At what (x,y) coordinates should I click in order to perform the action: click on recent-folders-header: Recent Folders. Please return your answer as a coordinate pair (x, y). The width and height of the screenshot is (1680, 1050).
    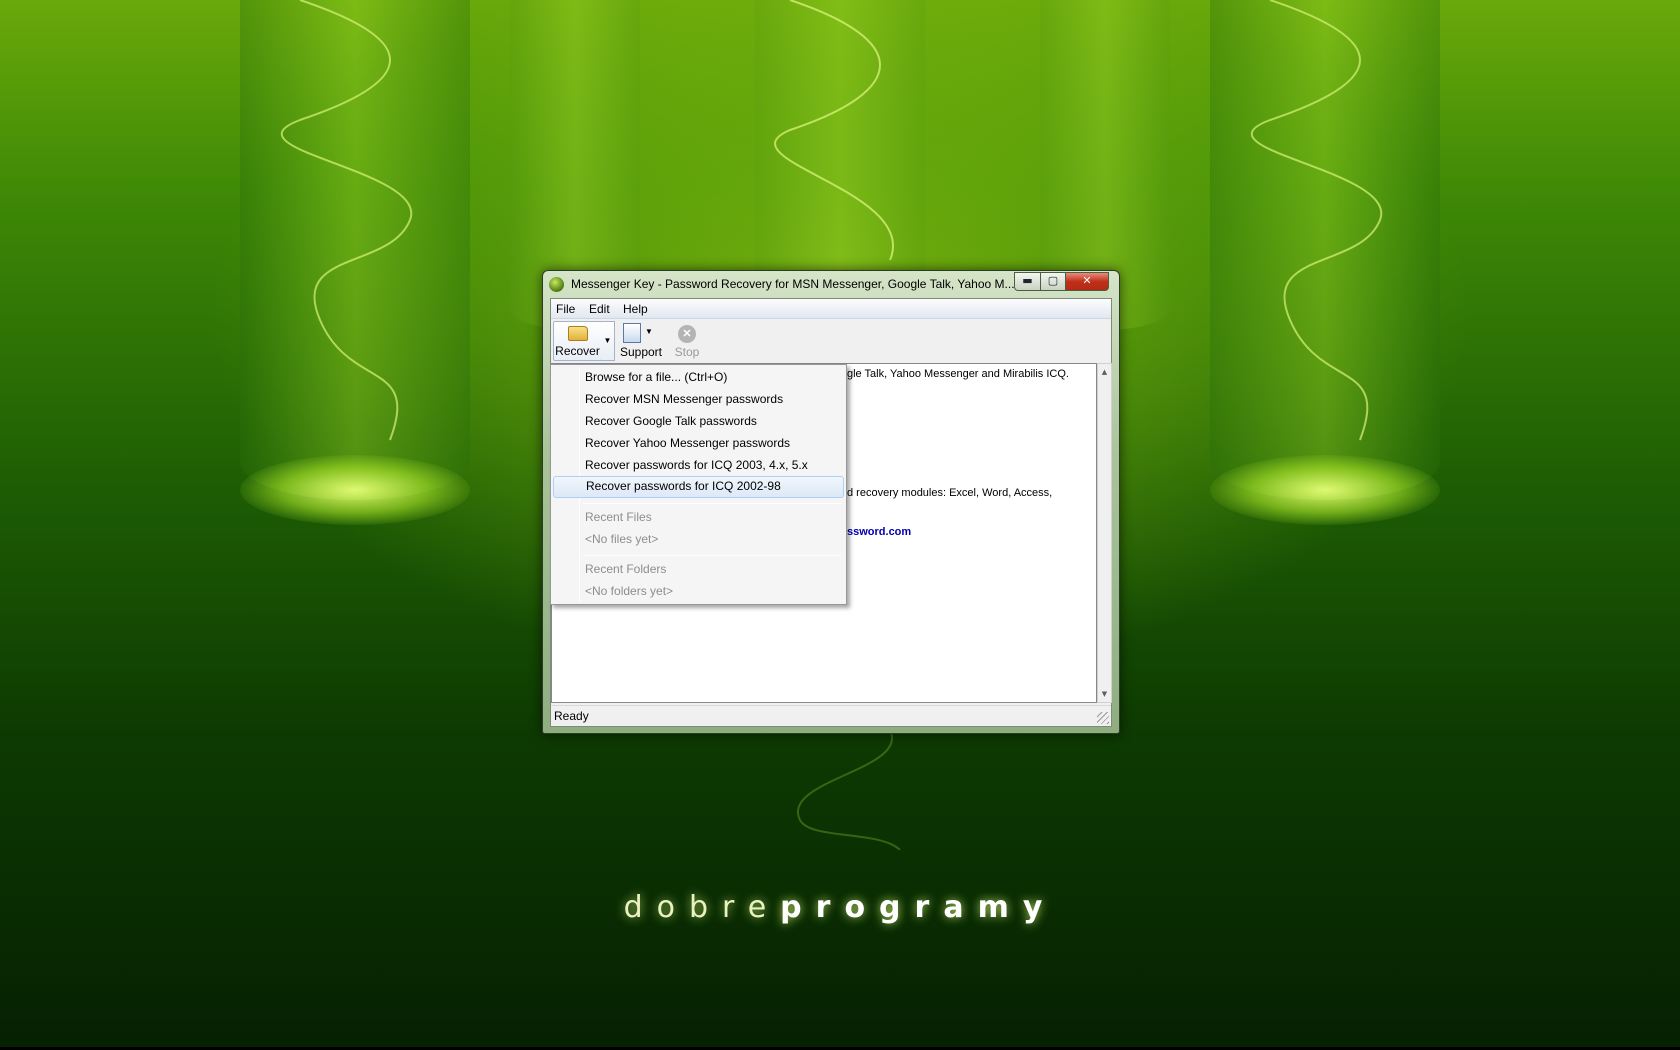
    Looking at the image, I should click on (626, 569).